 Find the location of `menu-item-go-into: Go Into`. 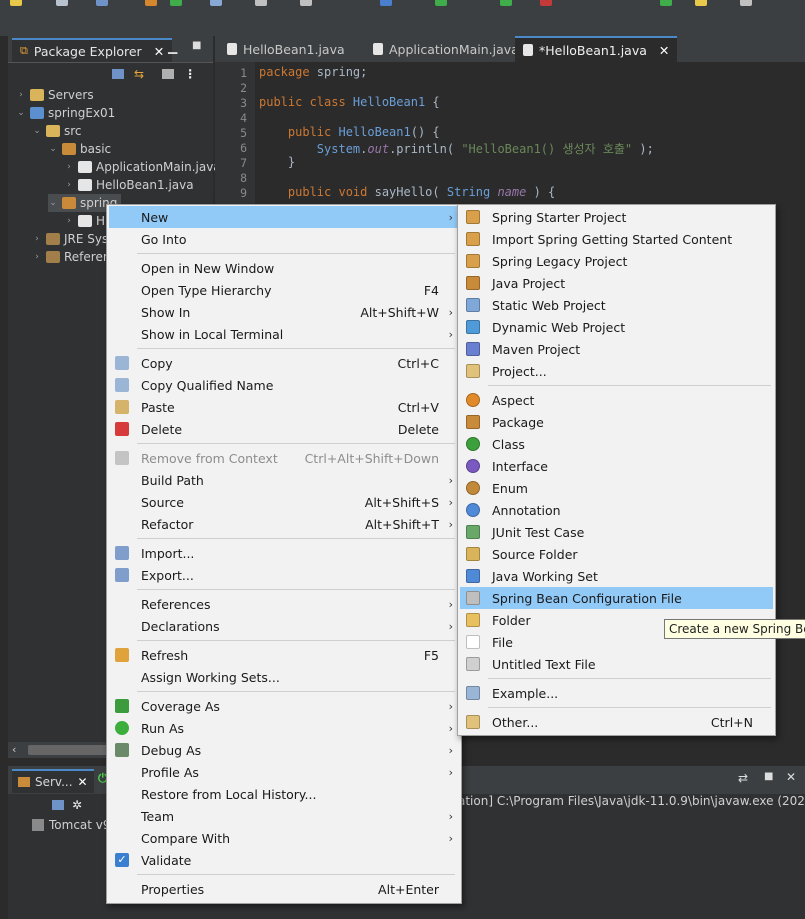

menu-item-go-into: Go Into is located at coordinates (284, 239).